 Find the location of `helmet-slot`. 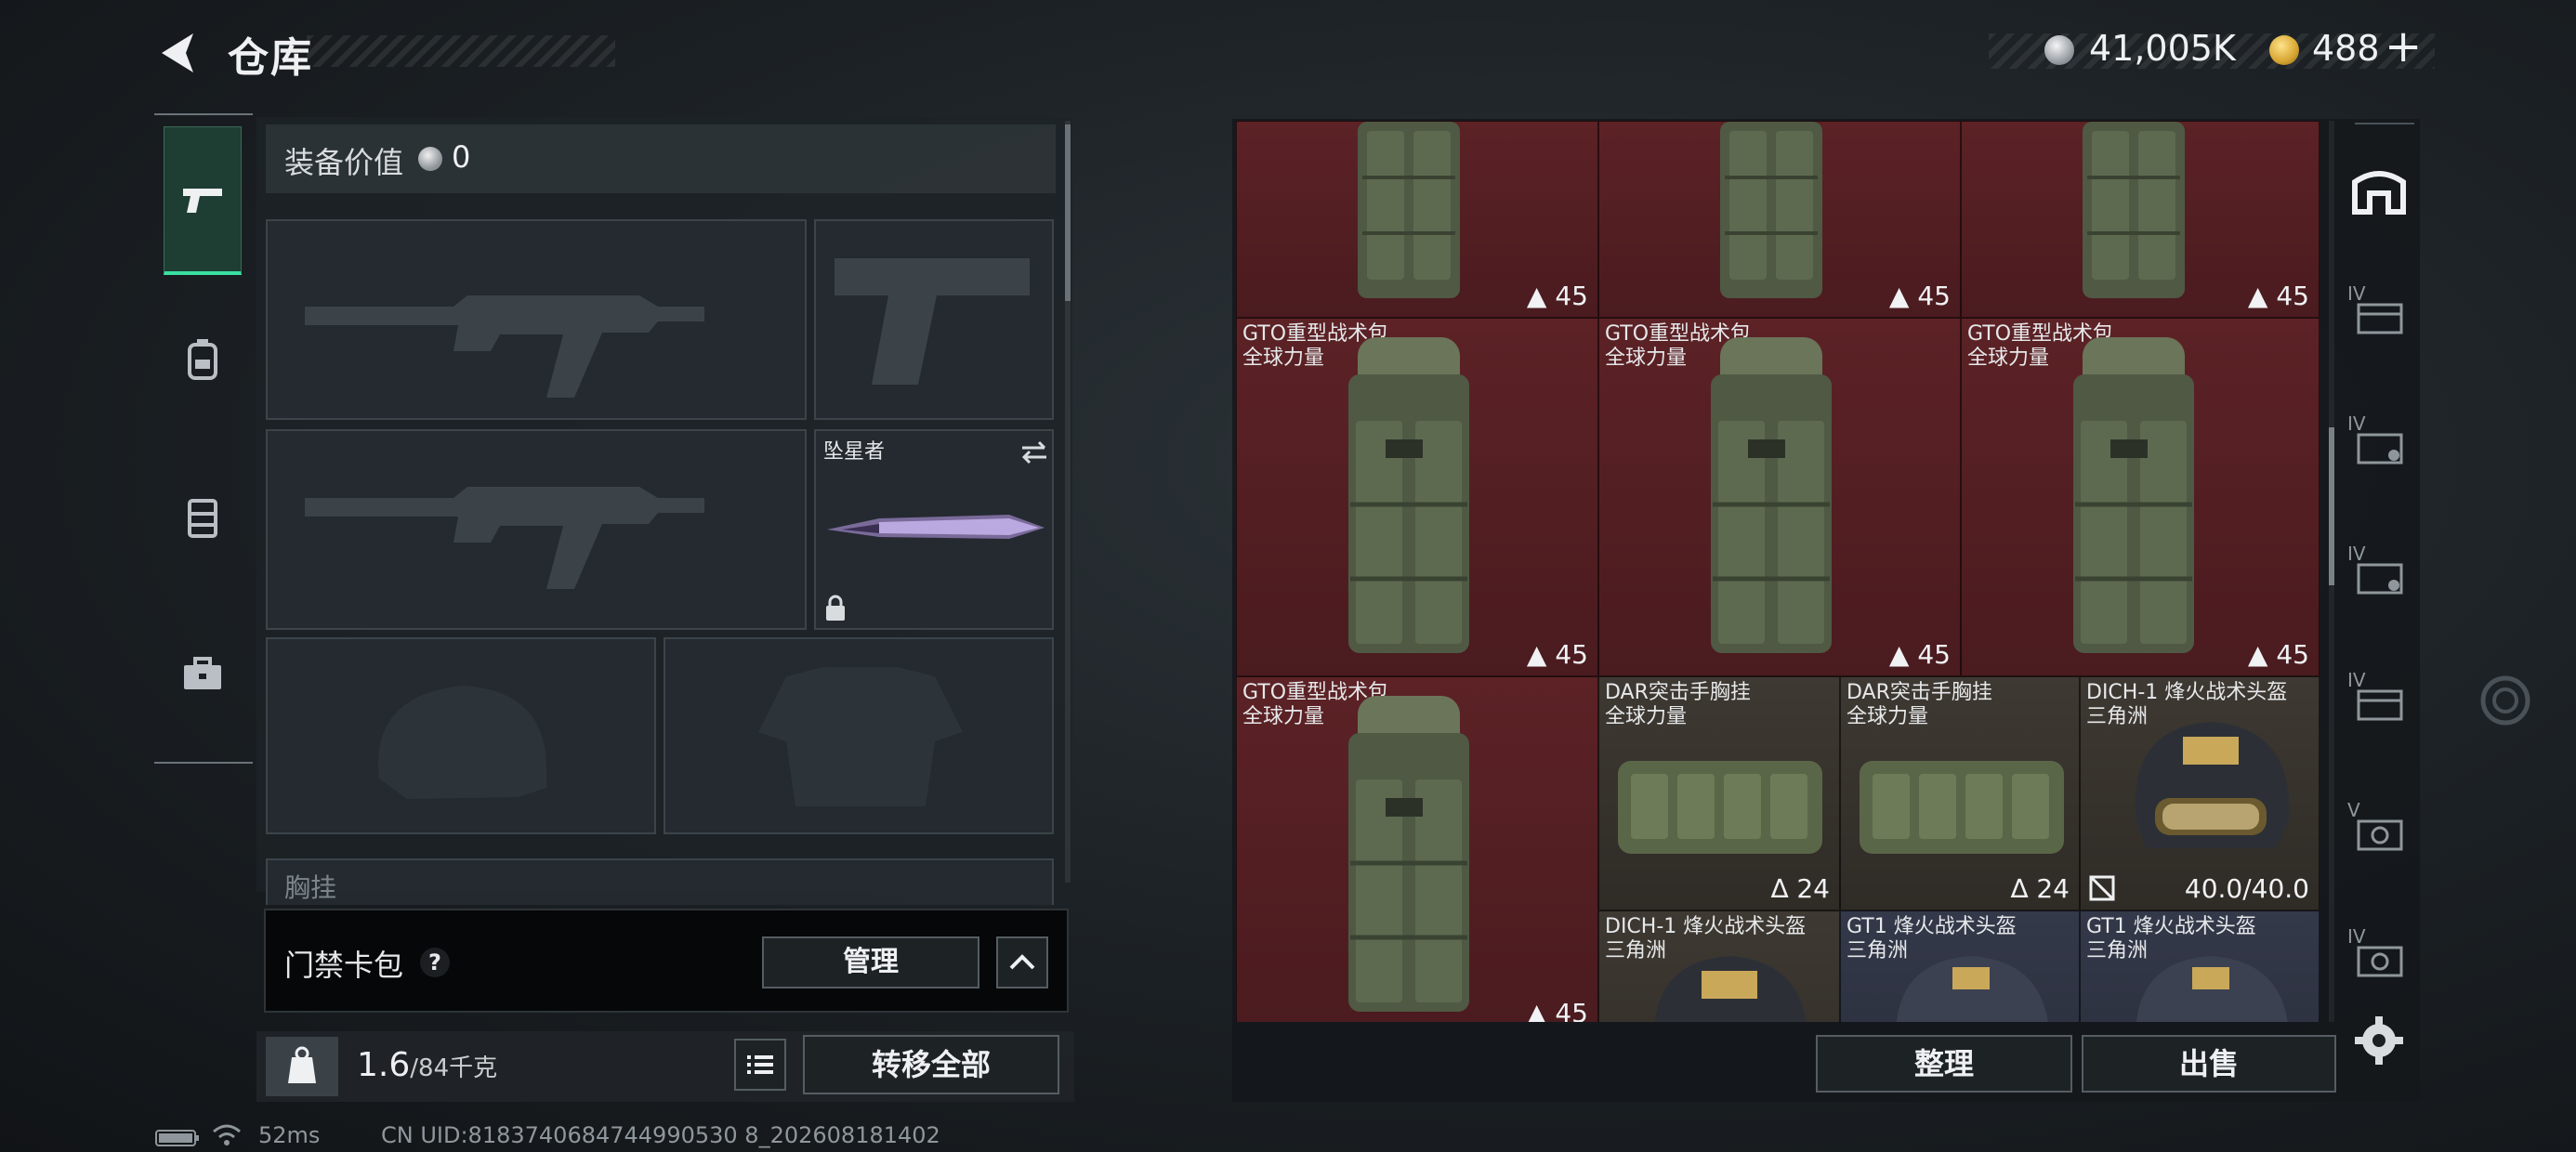

helmet-slot is located at coordinates (461, 735).